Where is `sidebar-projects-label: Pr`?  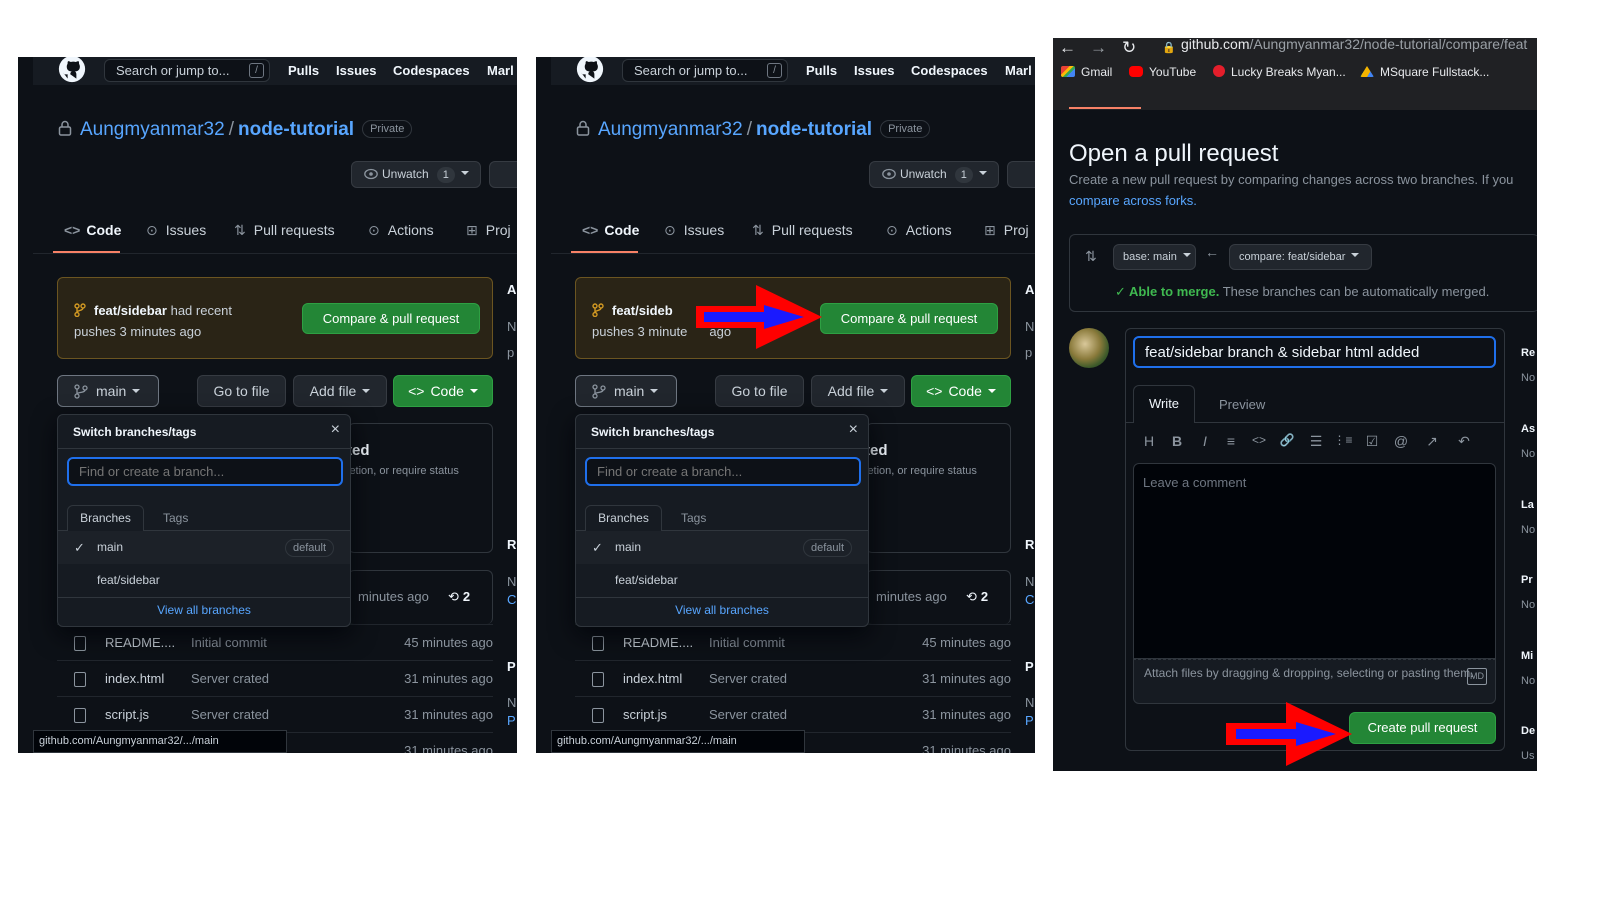
sidebar-projects-label: Pr is located at coordinates (1527, 580).